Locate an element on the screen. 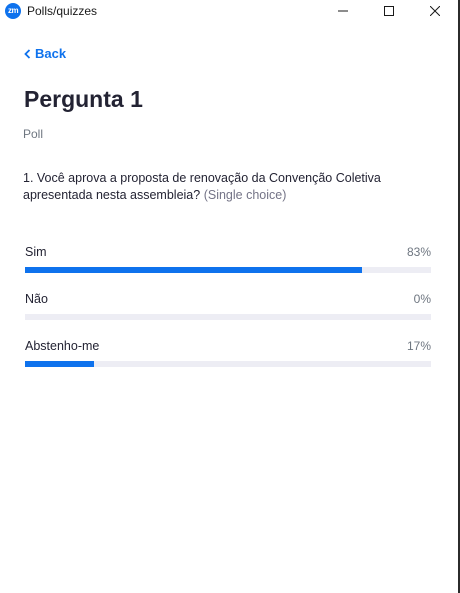 The image size is (460, 593). result-item: Sim 83% is located at coordinates (228, 268).